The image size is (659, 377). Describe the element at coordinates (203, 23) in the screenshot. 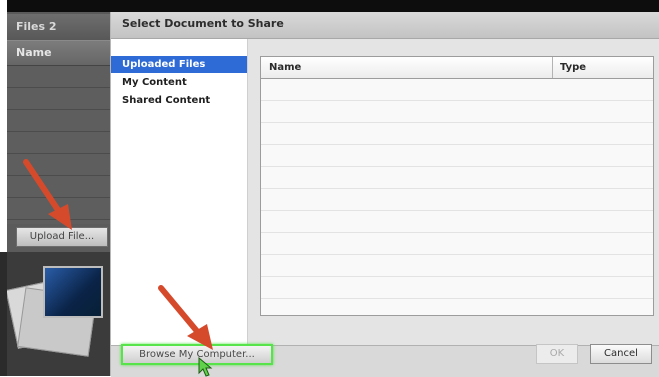

I see `dialog-title: Select Document to Share` at that location.